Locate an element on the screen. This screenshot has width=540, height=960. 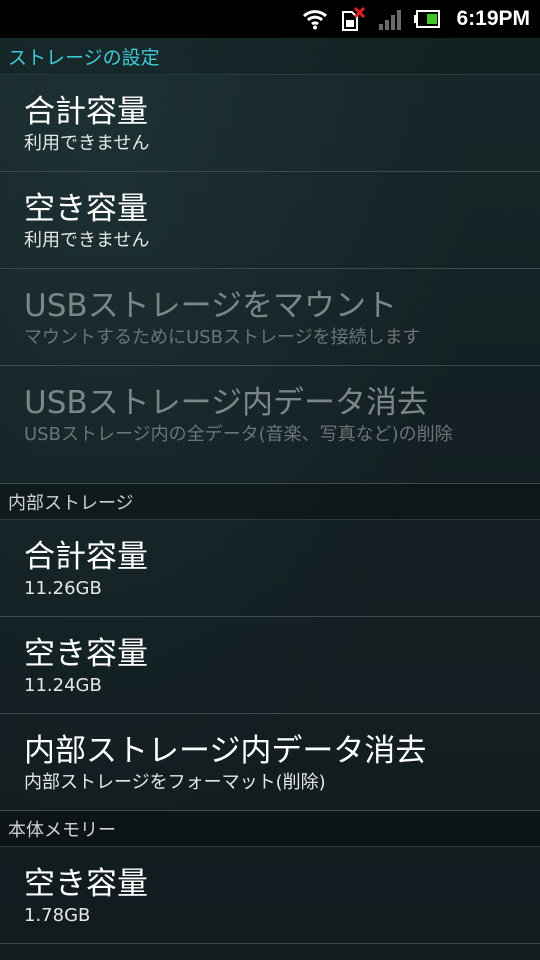
item-subtitle: 11.24GB is located at coordinates (63, 685).